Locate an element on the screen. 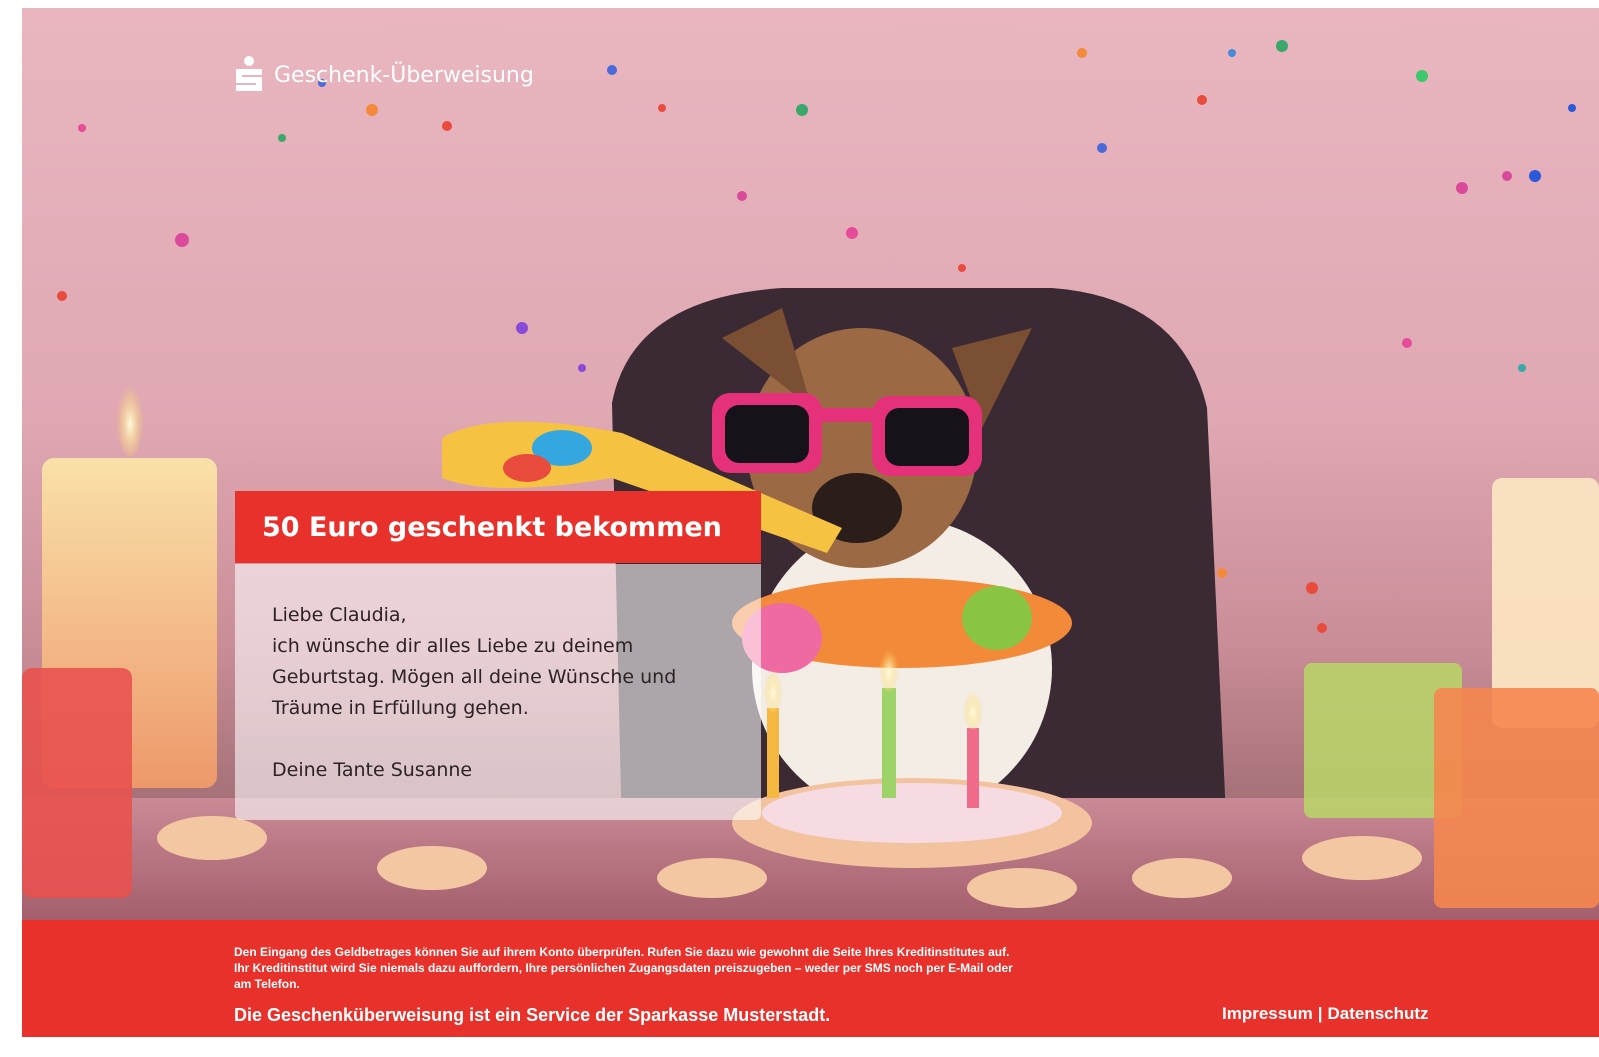 The height and width of the screenshot is (1057, 1599). brand-header: Geschenk-Überweisung is located at coordinates (384, 75).